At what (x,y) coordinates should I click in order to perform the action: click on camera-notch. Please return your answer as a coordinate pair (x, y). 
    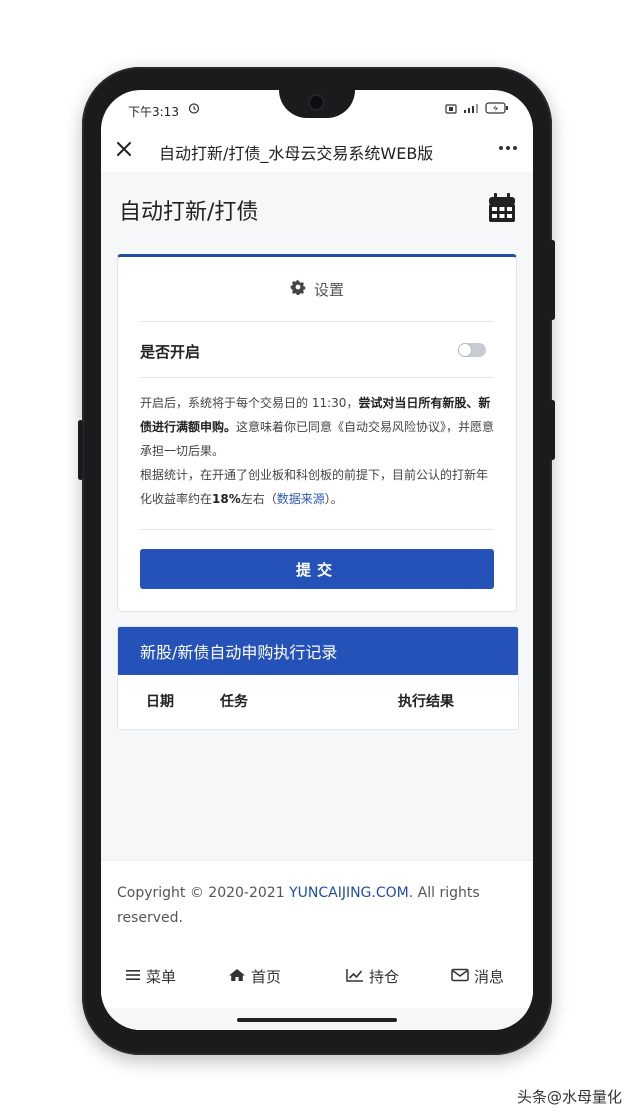
    Looking at the image, I should click on (317, 104).